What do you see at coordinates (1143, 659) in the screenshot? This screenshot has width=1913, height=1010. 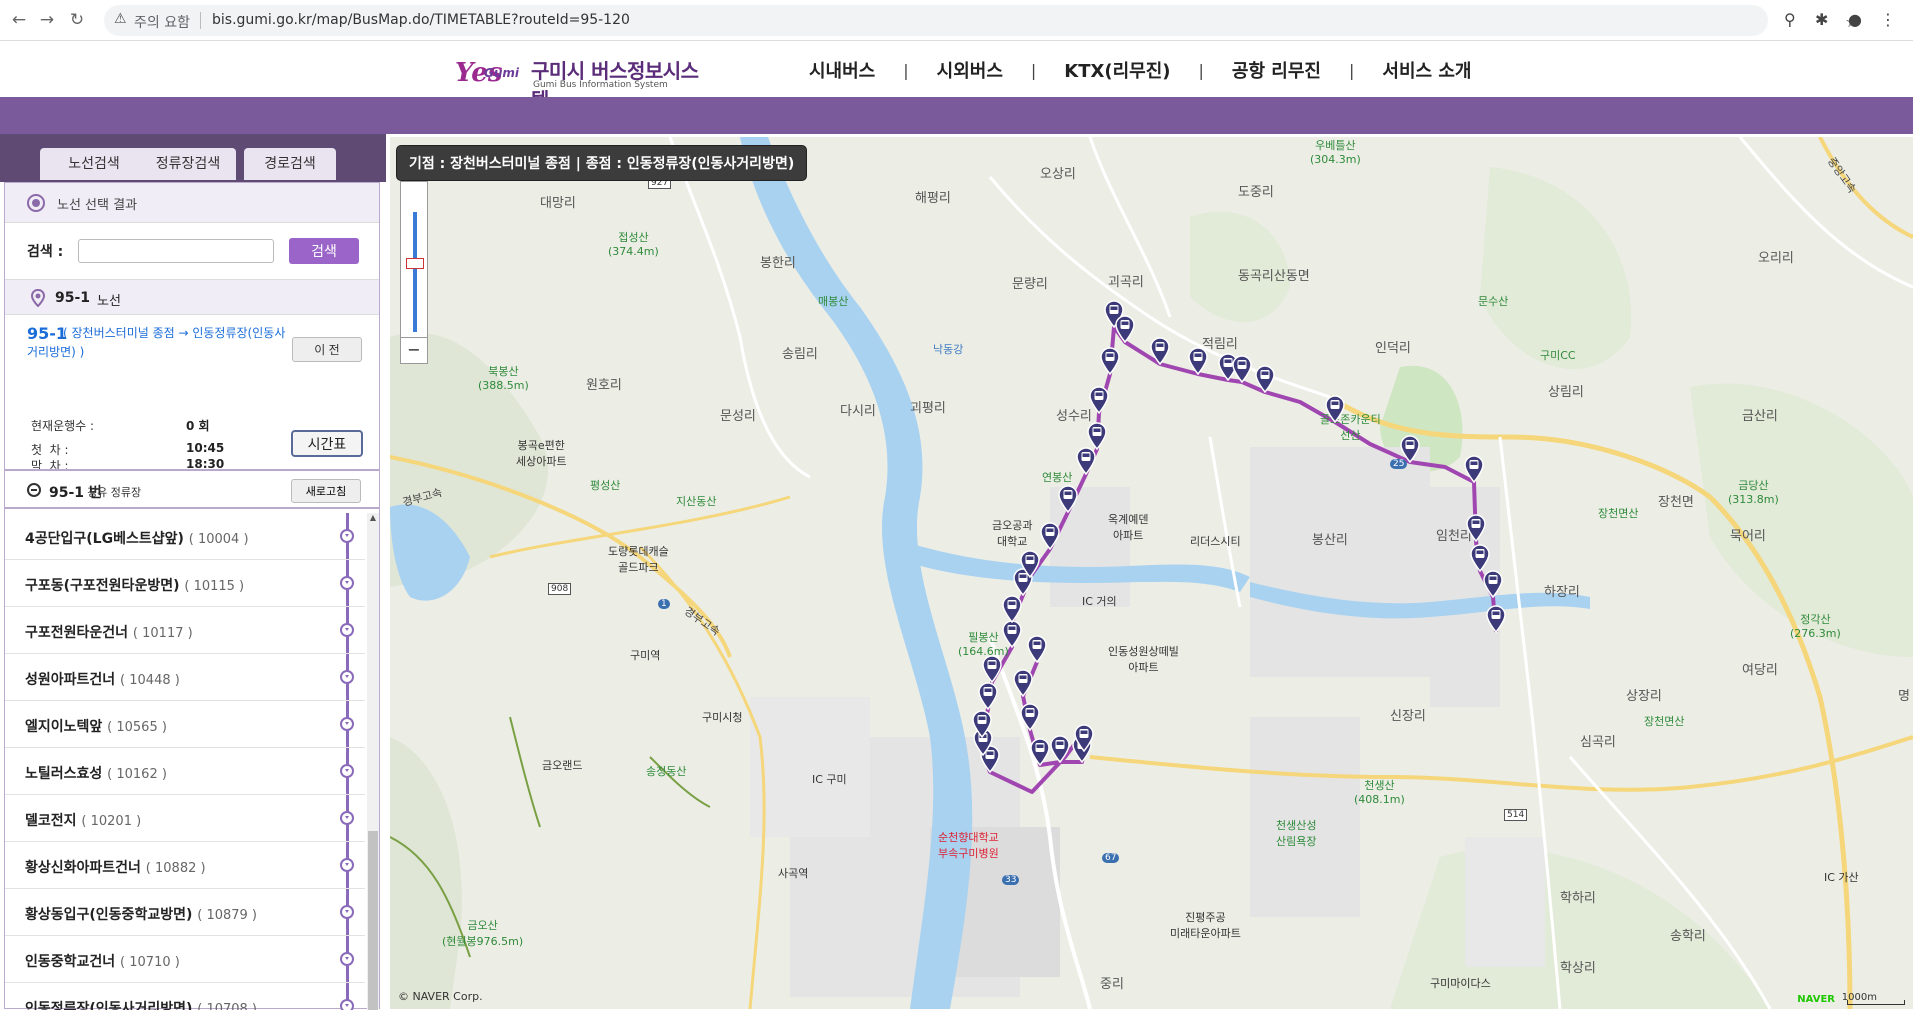 I see `map-poi-label: 인동성원상떼빌 아파트` at bounding box center [1143, 659].